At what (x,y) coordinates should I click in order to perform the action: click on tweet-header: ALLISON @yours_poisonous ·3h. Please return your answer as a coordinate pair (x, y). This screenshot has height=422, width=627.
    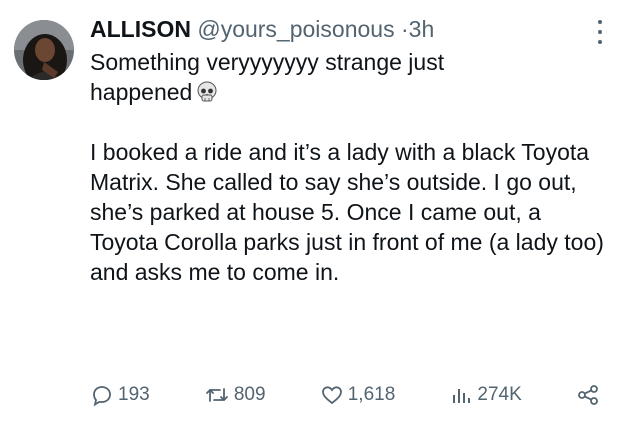
    Looking at the image, I should click on (338, 29).